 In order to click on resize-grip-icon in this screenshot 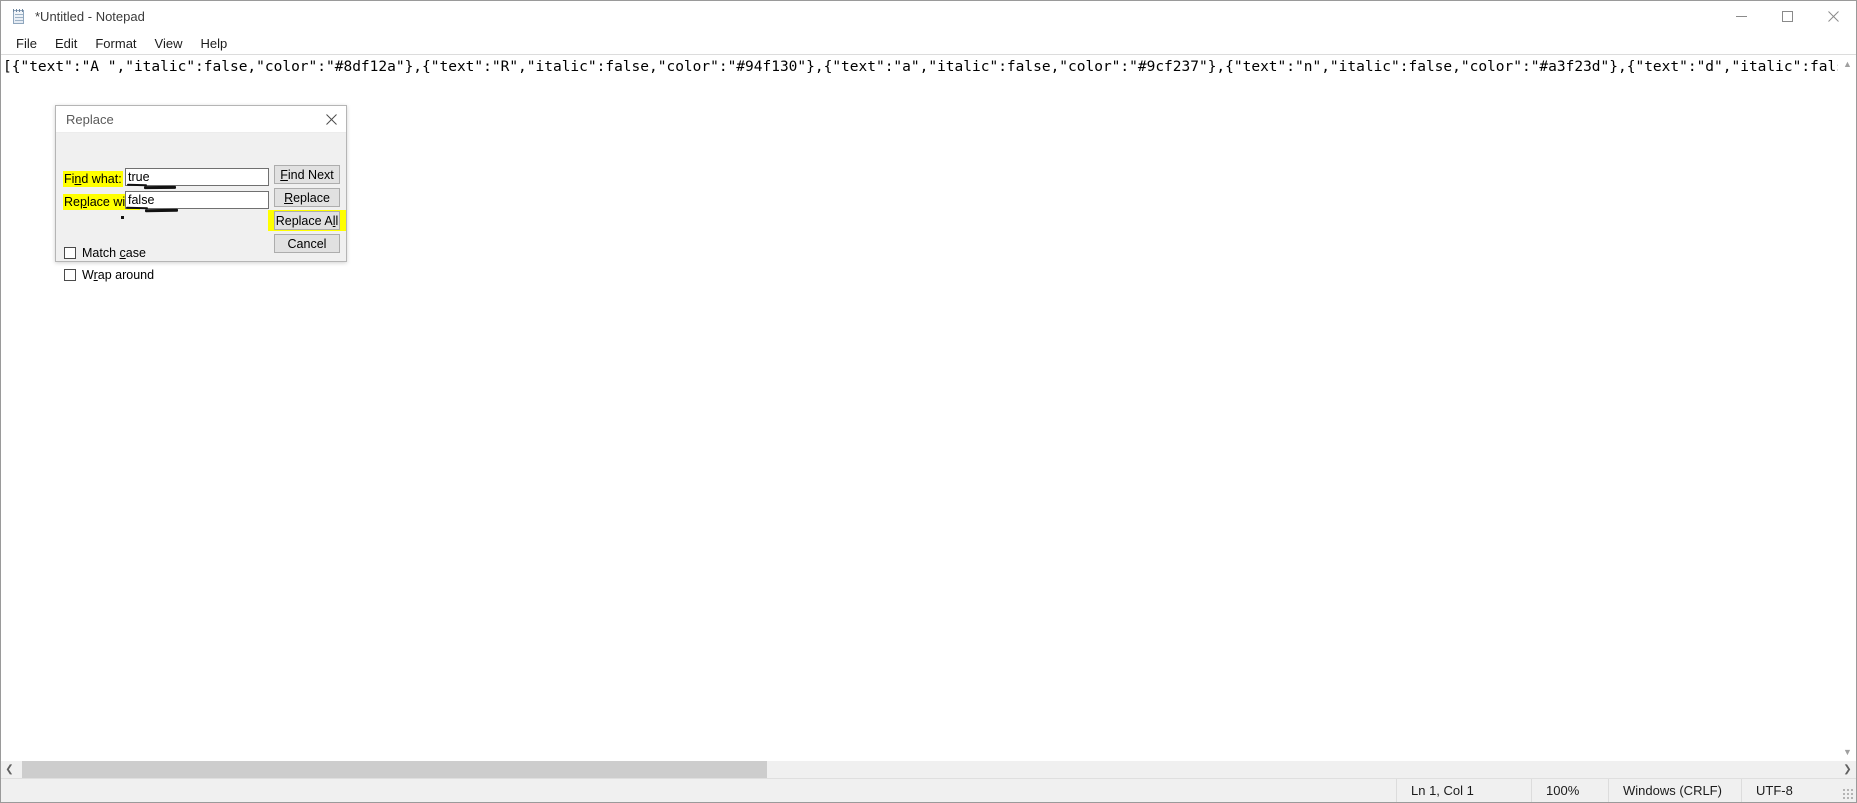, I will do `click(1847, 793)`.